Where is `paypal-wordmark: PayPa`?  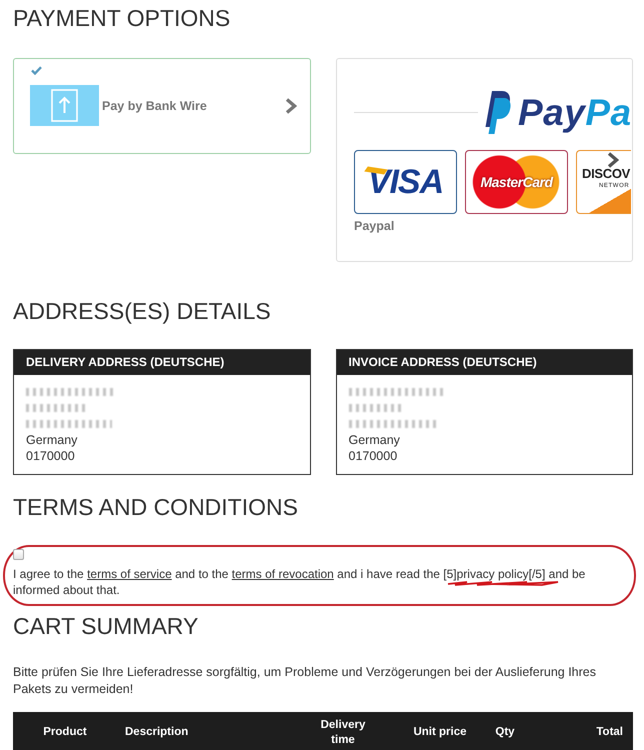
paypal-wordmark: PayPa is located at coordinates (575, 112).